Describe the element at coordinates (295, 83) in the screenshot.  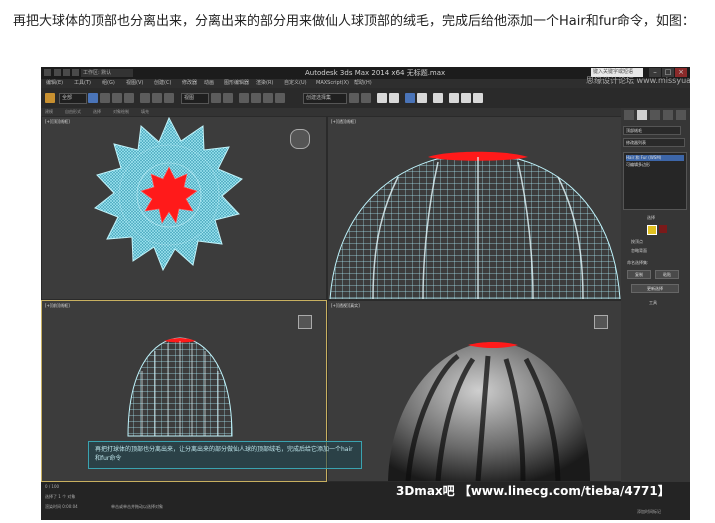
I see `menu-item: 自定义(U)` at that location.